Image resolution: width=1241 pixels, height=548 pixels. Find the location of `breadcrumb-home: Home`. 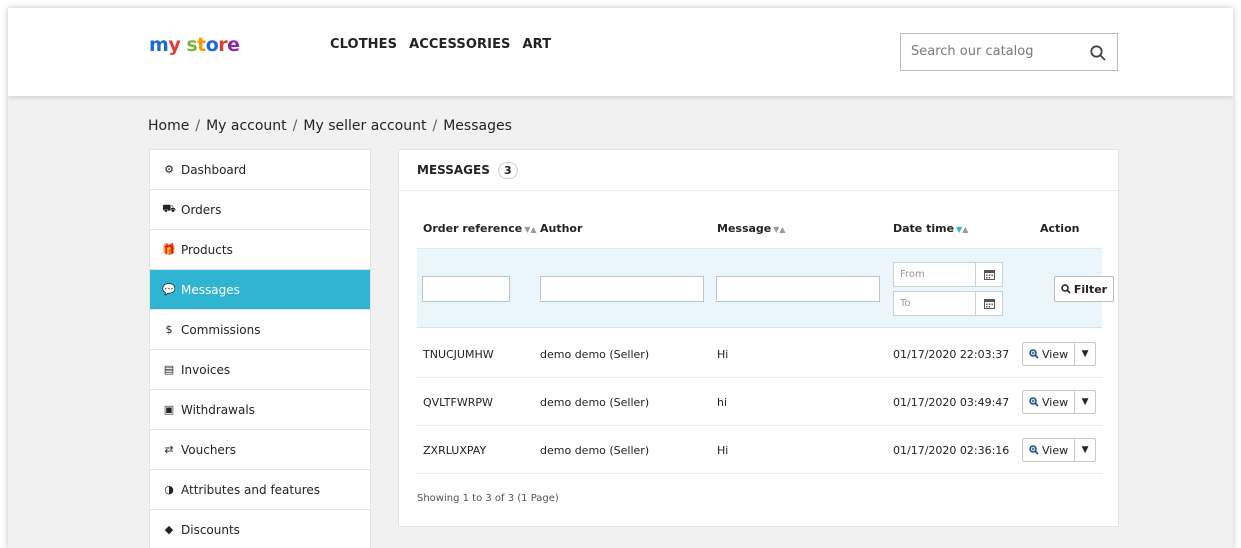

breadcrumb-home: Home is located at coordinates (168, 126).